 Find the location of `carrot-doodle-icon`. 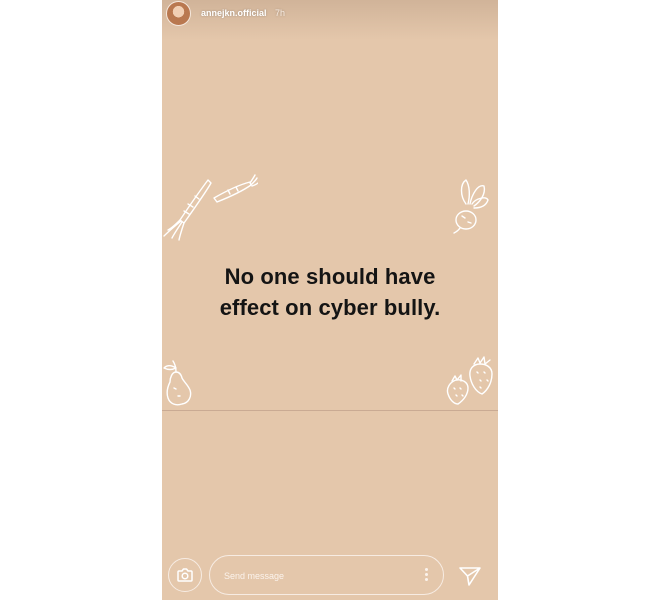

carrot-doodle-icon is located at coordinates (210, 207).